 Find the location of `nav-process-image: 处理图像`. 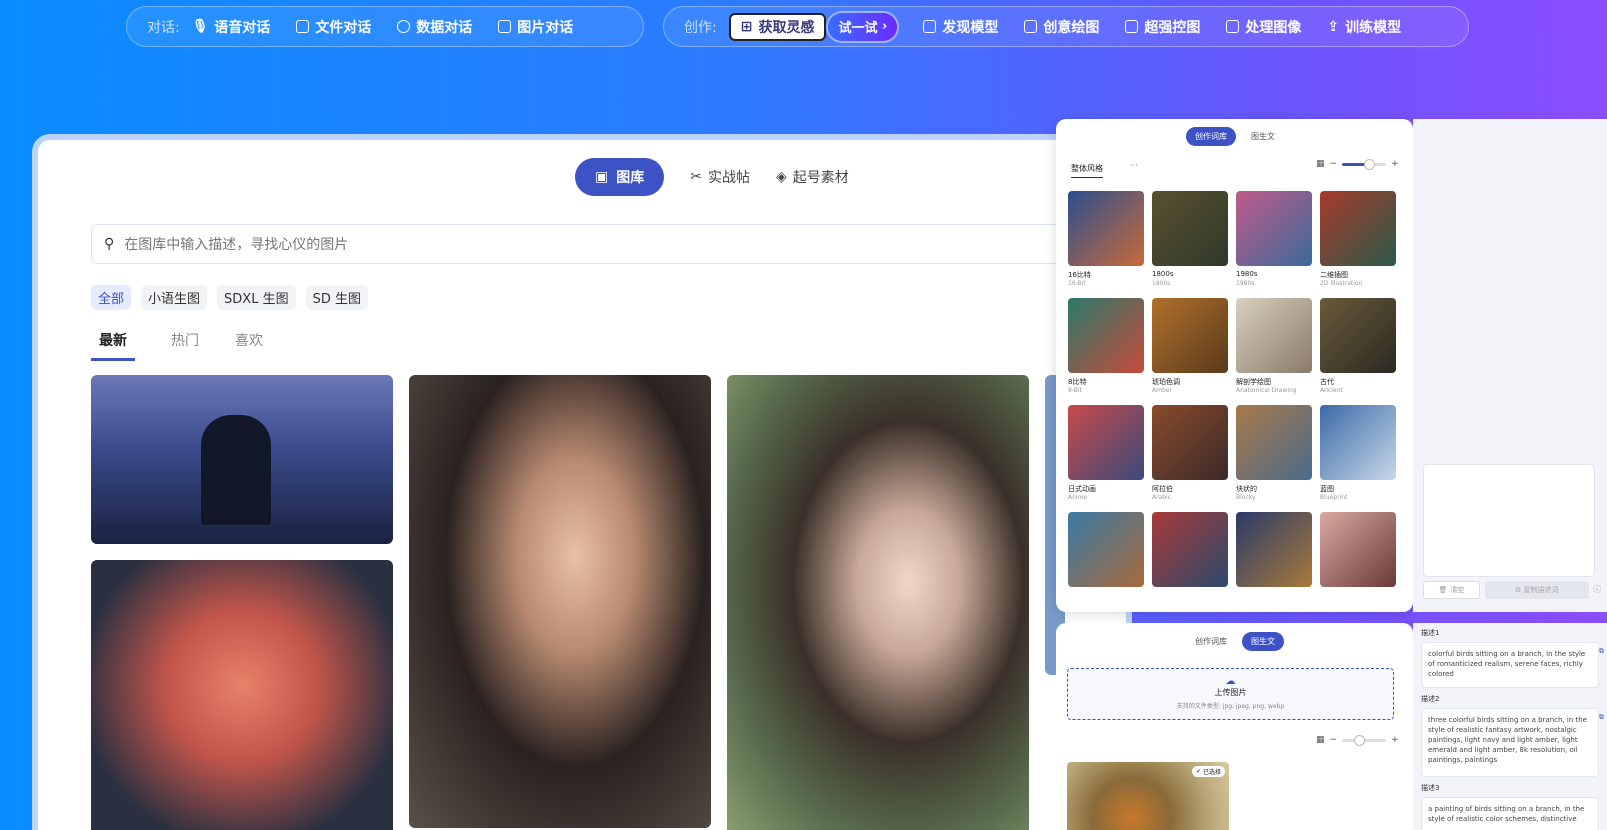

nav-process-image: 处理图像 is located at coordinates (1263, 27).